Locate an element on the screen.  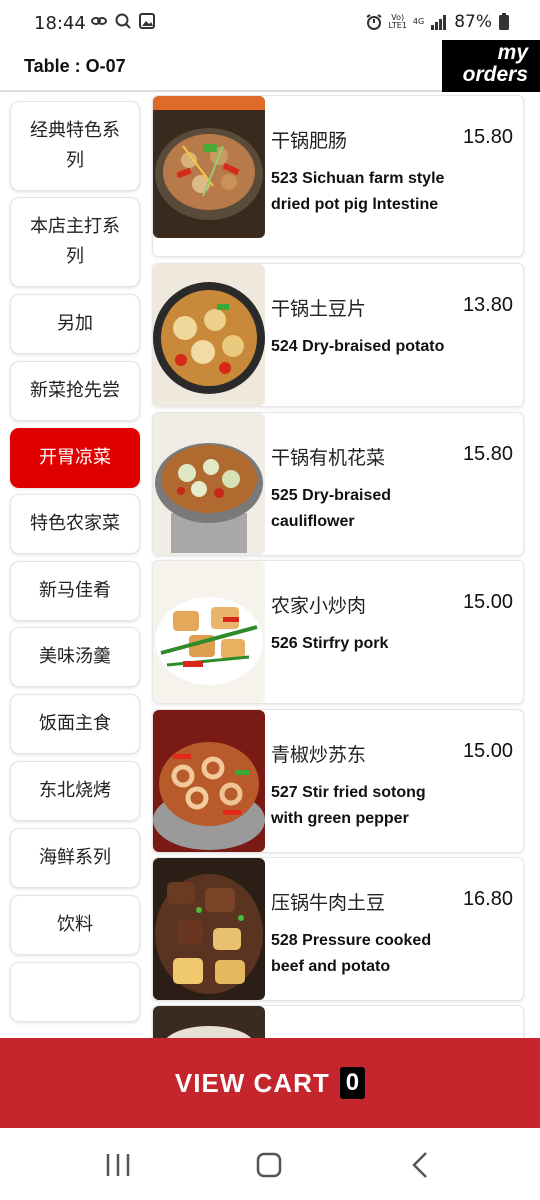
category-item-active: 开胃凉菜 is located at coordinates (75, 458).